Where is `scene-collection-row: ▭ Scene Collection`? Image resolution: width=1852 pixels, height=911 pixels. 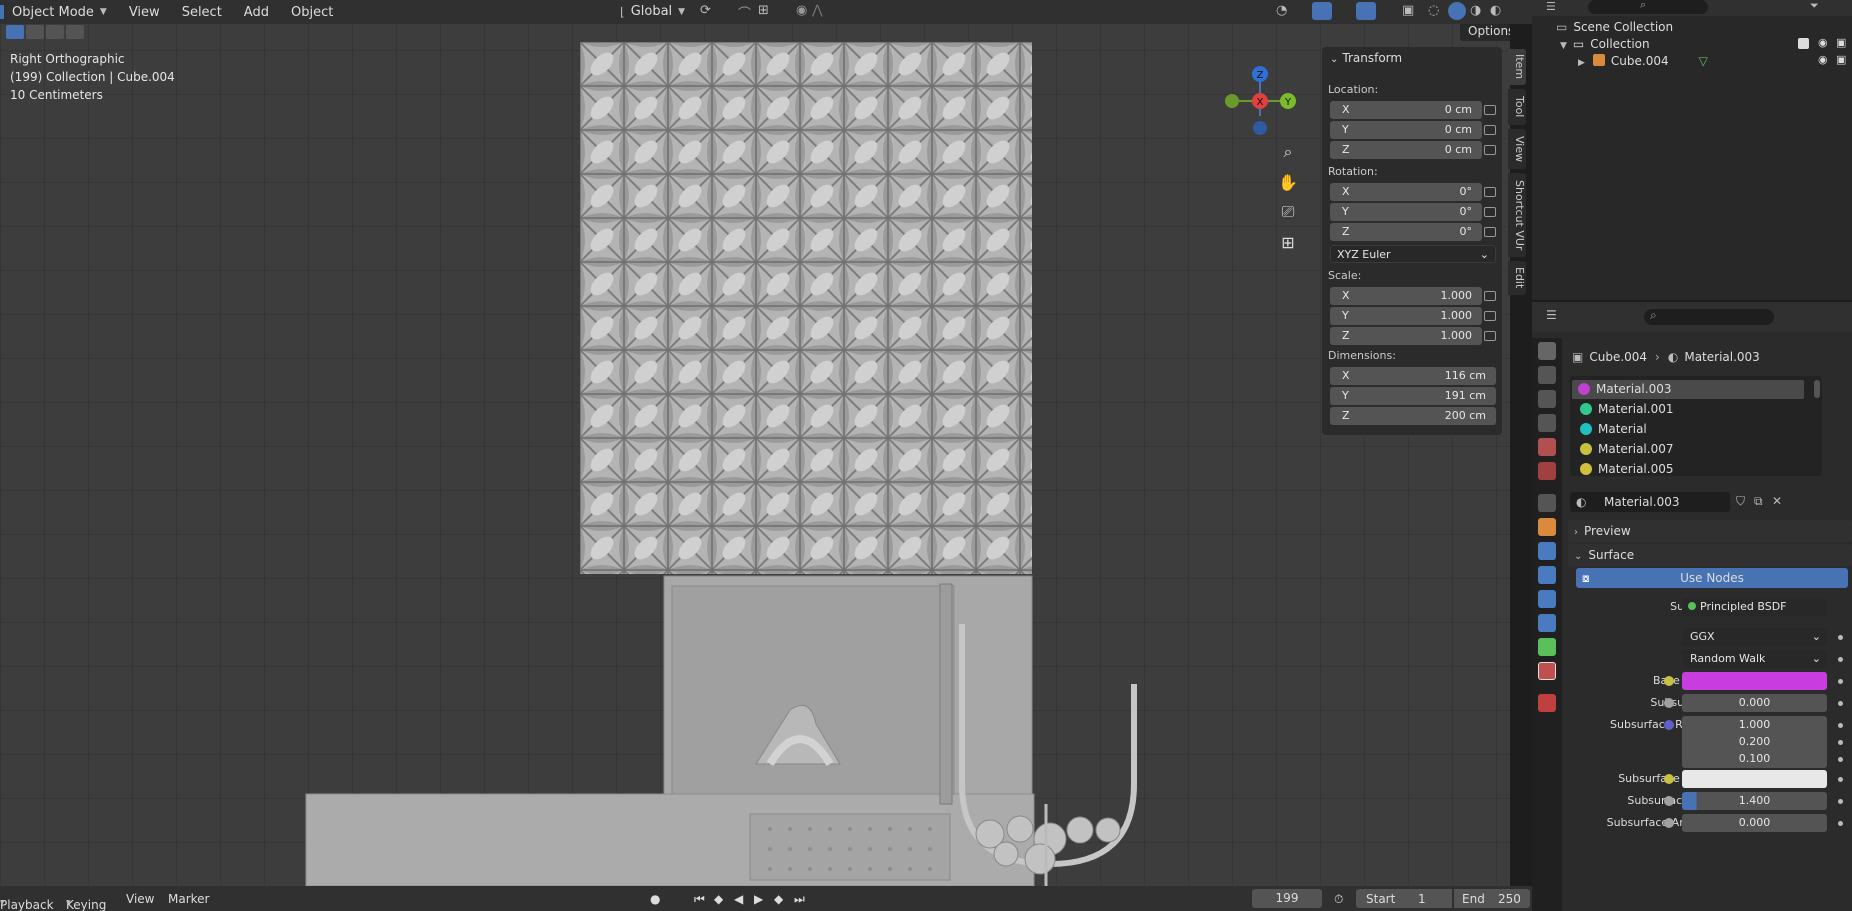 scene-collection-row: ▭ Scene Collection is located at coordinates (1614, 27).